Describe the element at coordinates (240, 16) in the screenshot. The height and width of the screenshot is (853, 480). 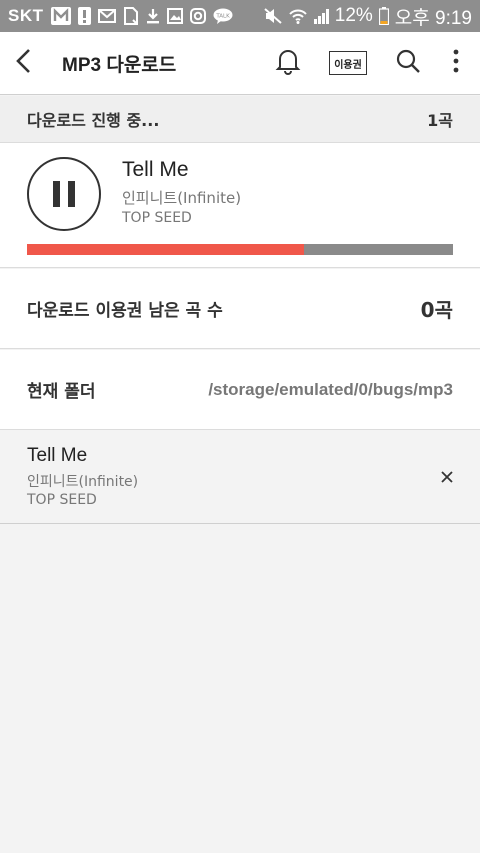
I see `status-bar: SKT TALK 12% 오후 9:19` at that location.